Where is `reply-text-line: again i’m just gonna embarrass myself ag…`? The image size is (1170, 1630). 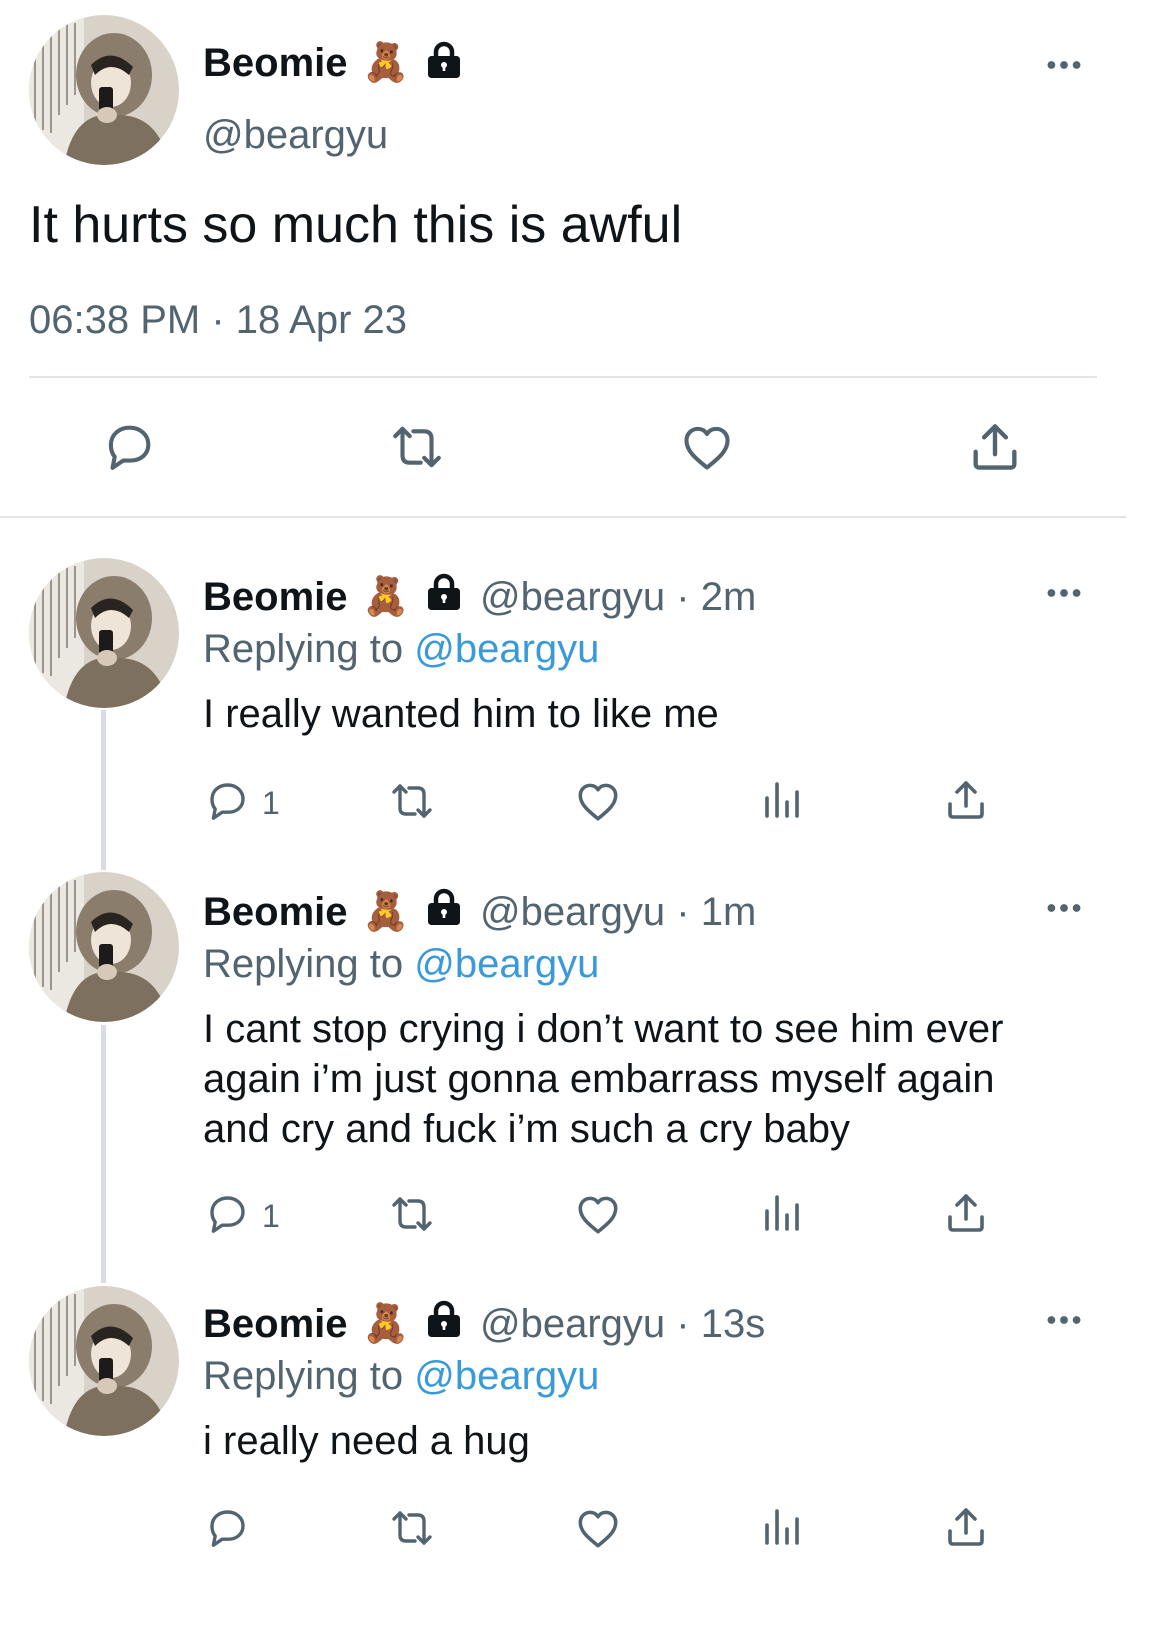
reply-text-line: again i’m just gonna embarrass myself ag… is located at coordinates (599, 1079).